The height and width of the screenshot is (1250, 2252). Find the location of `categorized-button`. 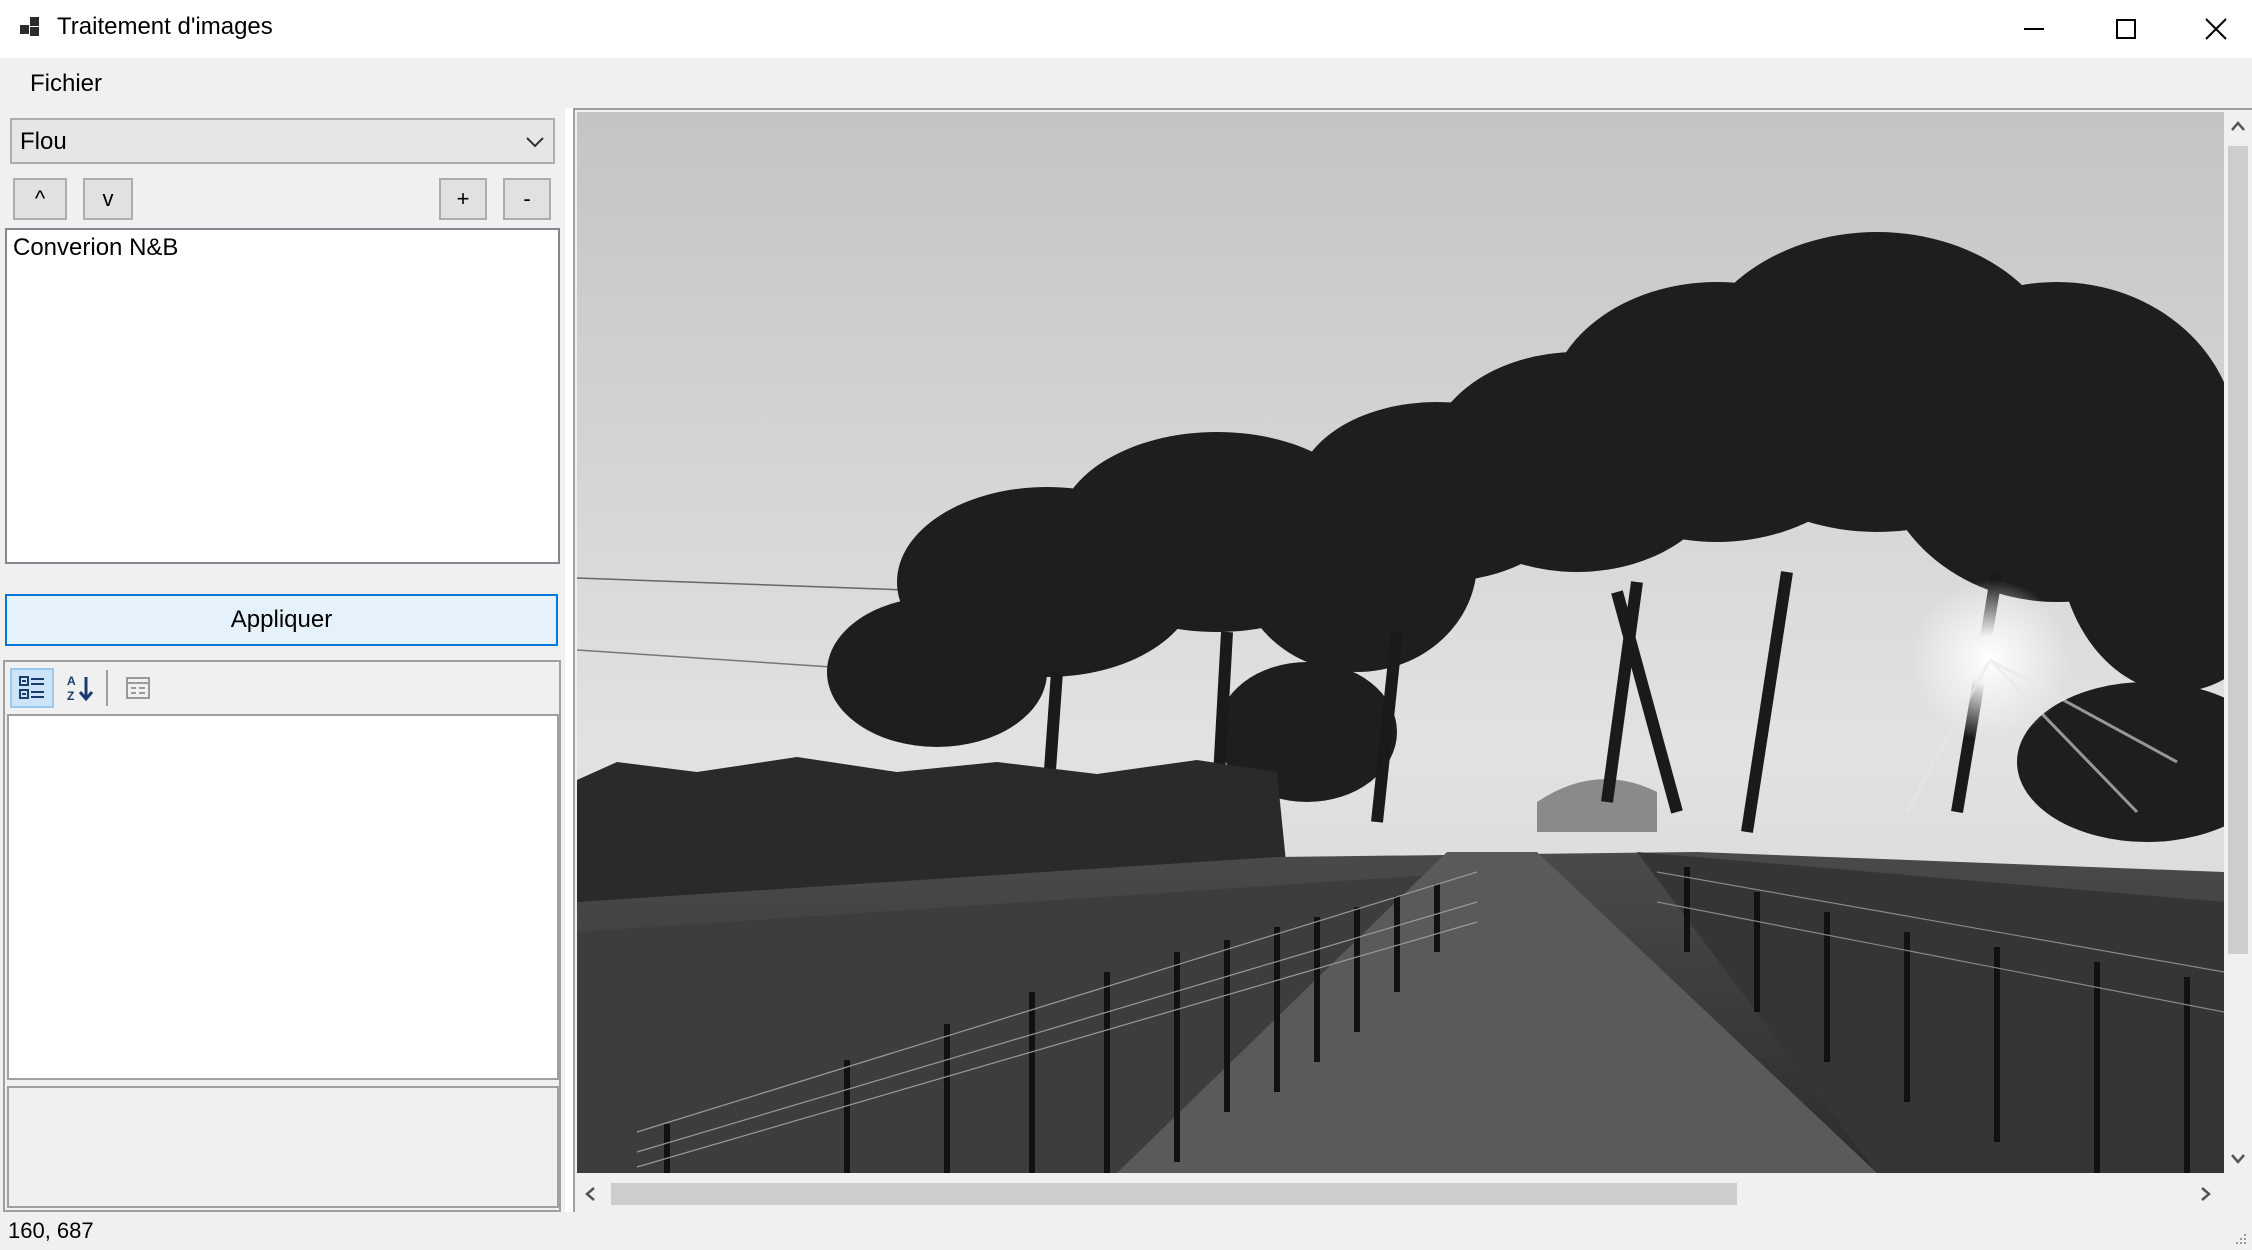

categorized-button is located at coordinates (32, 688).